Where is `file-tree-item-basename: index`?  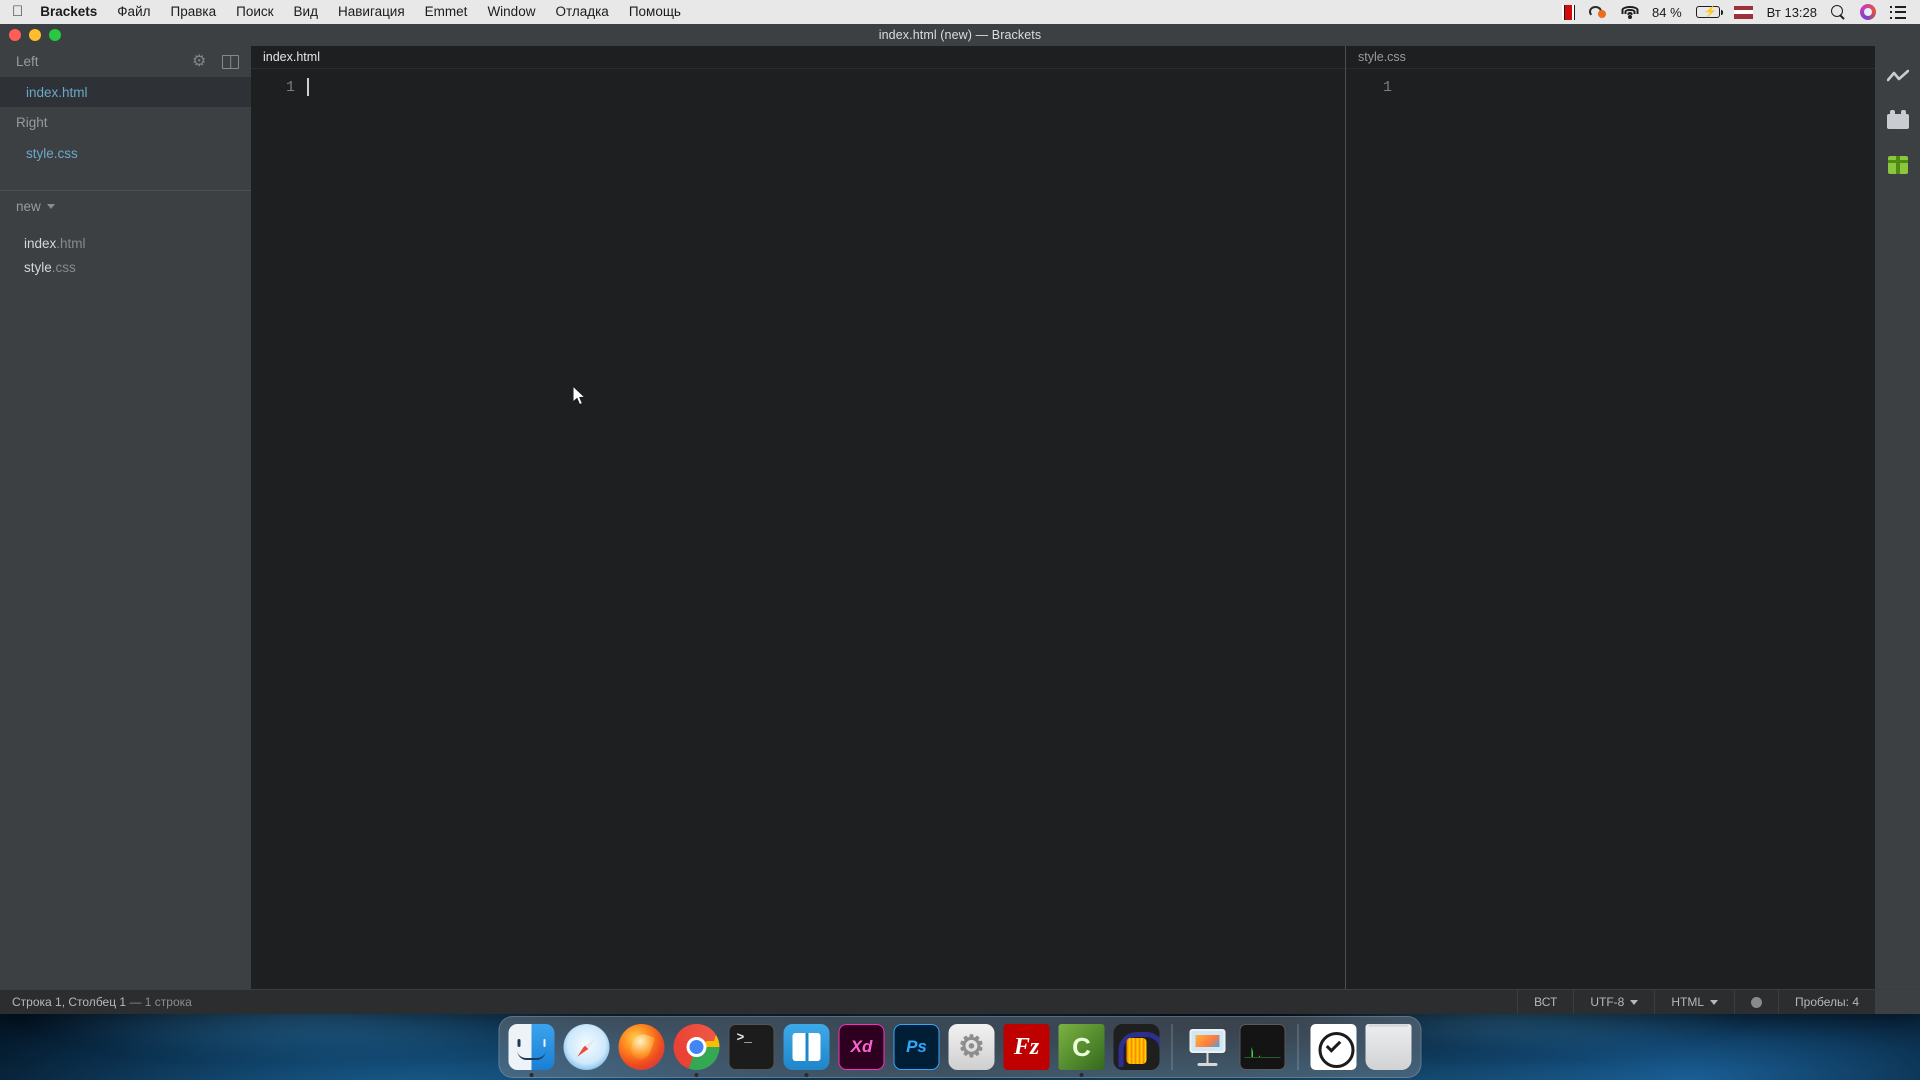
file-tree-item-basename: index is located at coordinates (40, 243).